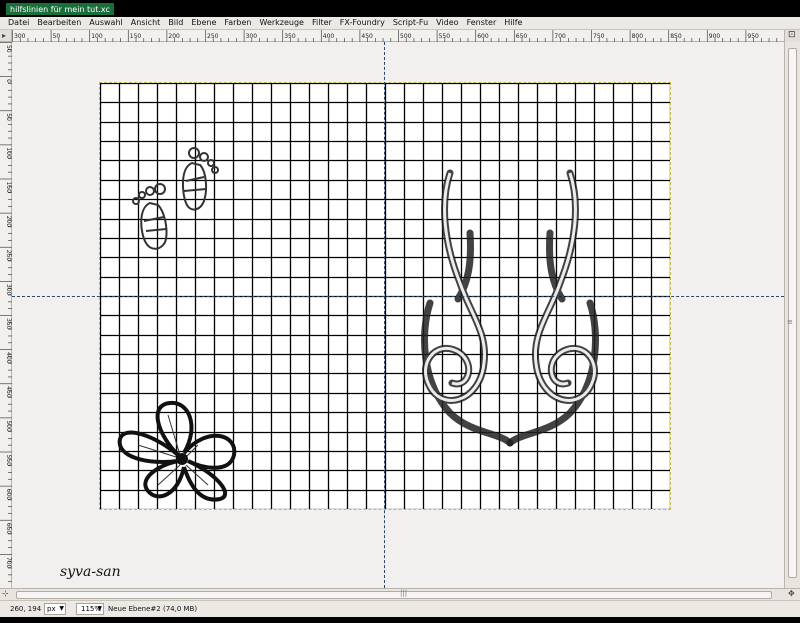 The height and width of the screenshot is (623, 800). What do you see at coordinates (753, 36) in the screenshot?
I see `ruler-label: 950` at bounding box center [753, 36].